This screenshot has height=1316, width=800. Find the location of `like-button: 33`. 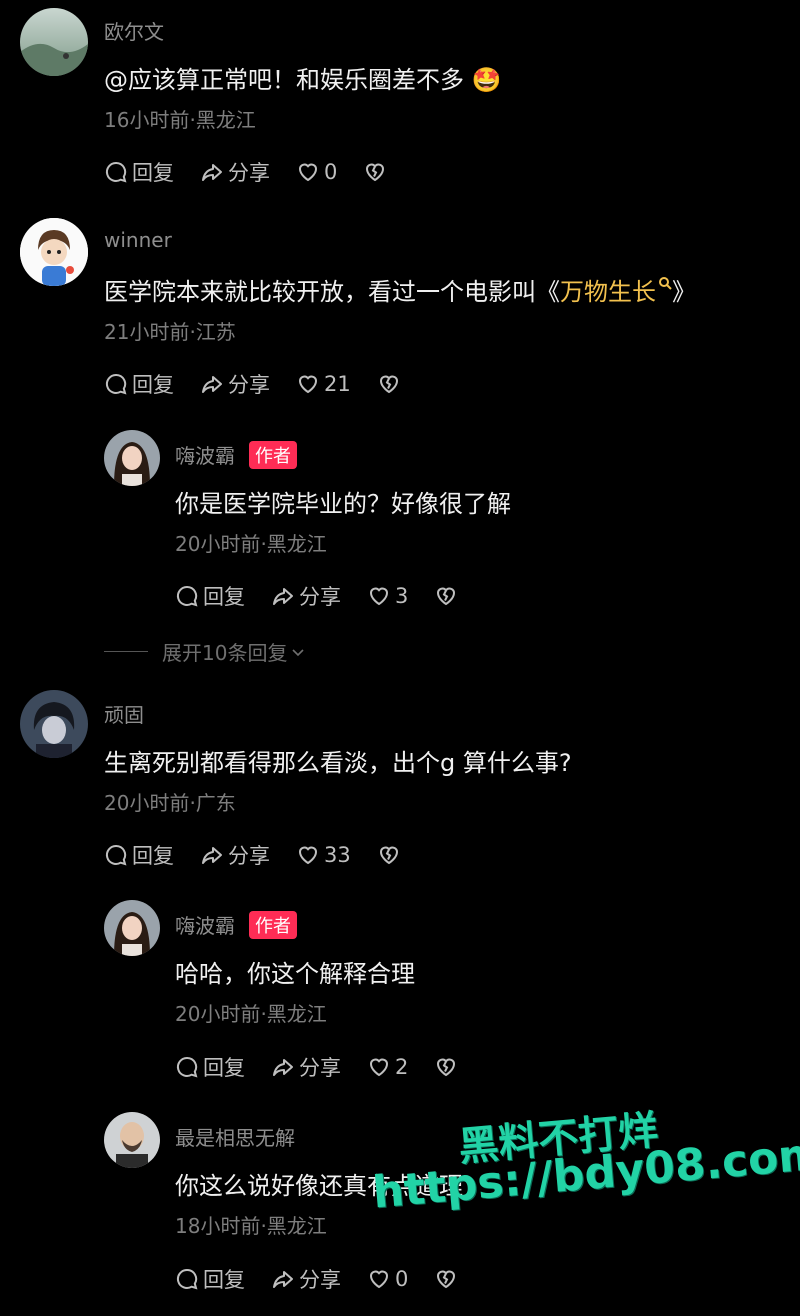

like-button: 33 is located at coordinates (323, 855).